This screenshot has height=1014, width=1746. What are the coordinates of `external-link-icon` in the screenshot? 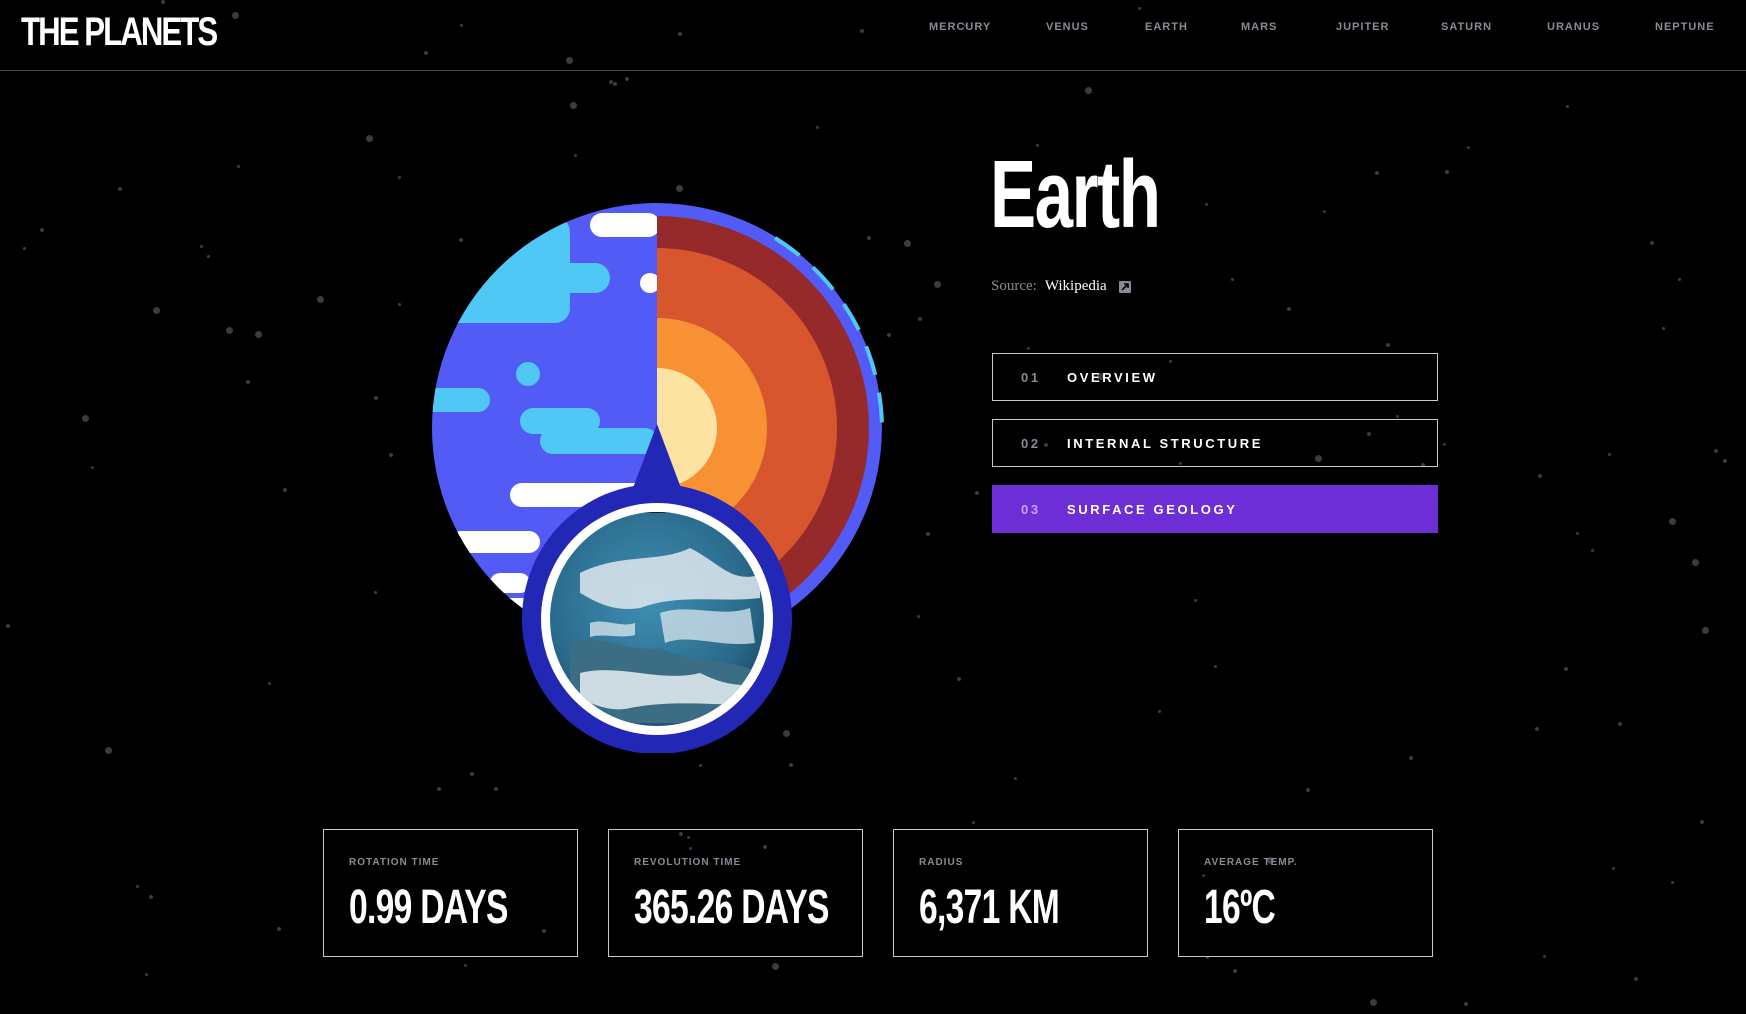 It's located at (1124, 286).